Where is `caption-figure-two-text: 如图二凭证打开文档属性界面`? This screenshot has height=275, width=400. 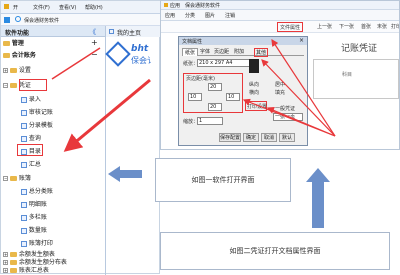 caption-figure-two-text: 如图二凭证打开文档属性界面 is located at coordinates (275, 251).